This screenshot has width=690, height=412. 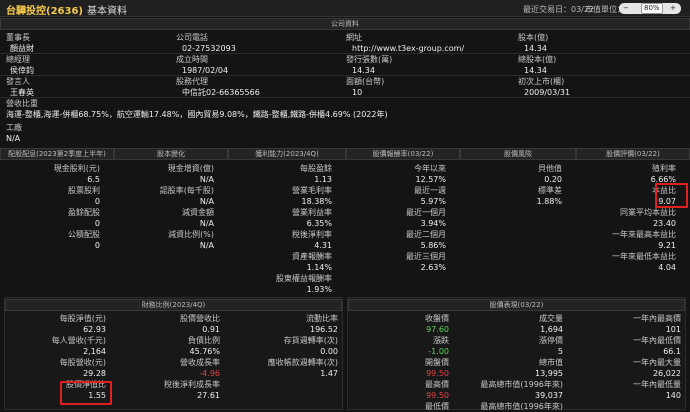 What do you see at coordinates (549, 395) in the screenshot?
I see `market-value: 39,037` at bounding box center [549, 395].